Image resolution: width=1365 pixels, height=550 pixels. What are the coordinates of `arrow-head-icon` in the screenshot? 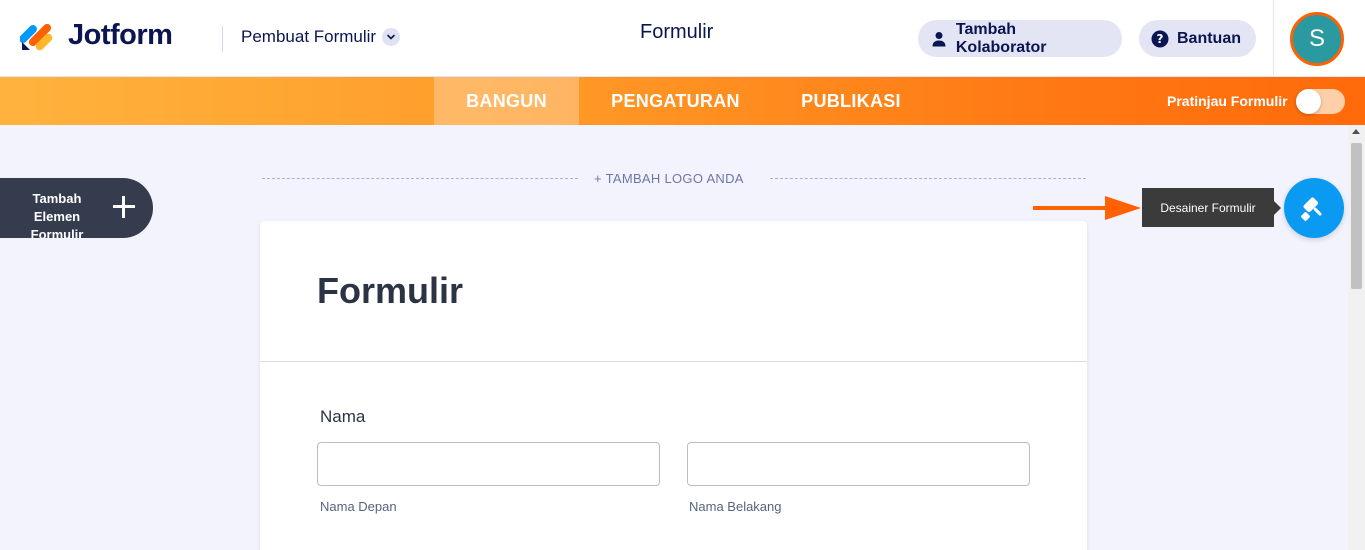 It's located at (1123, 208).